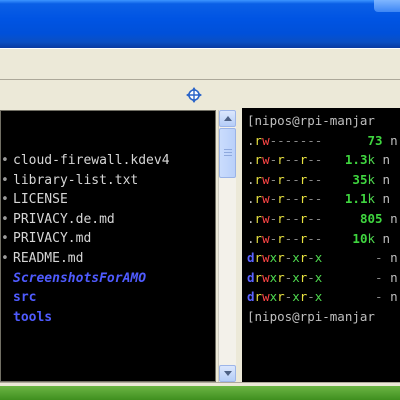  I want to click on scroll-down-button, so click(227, 373).